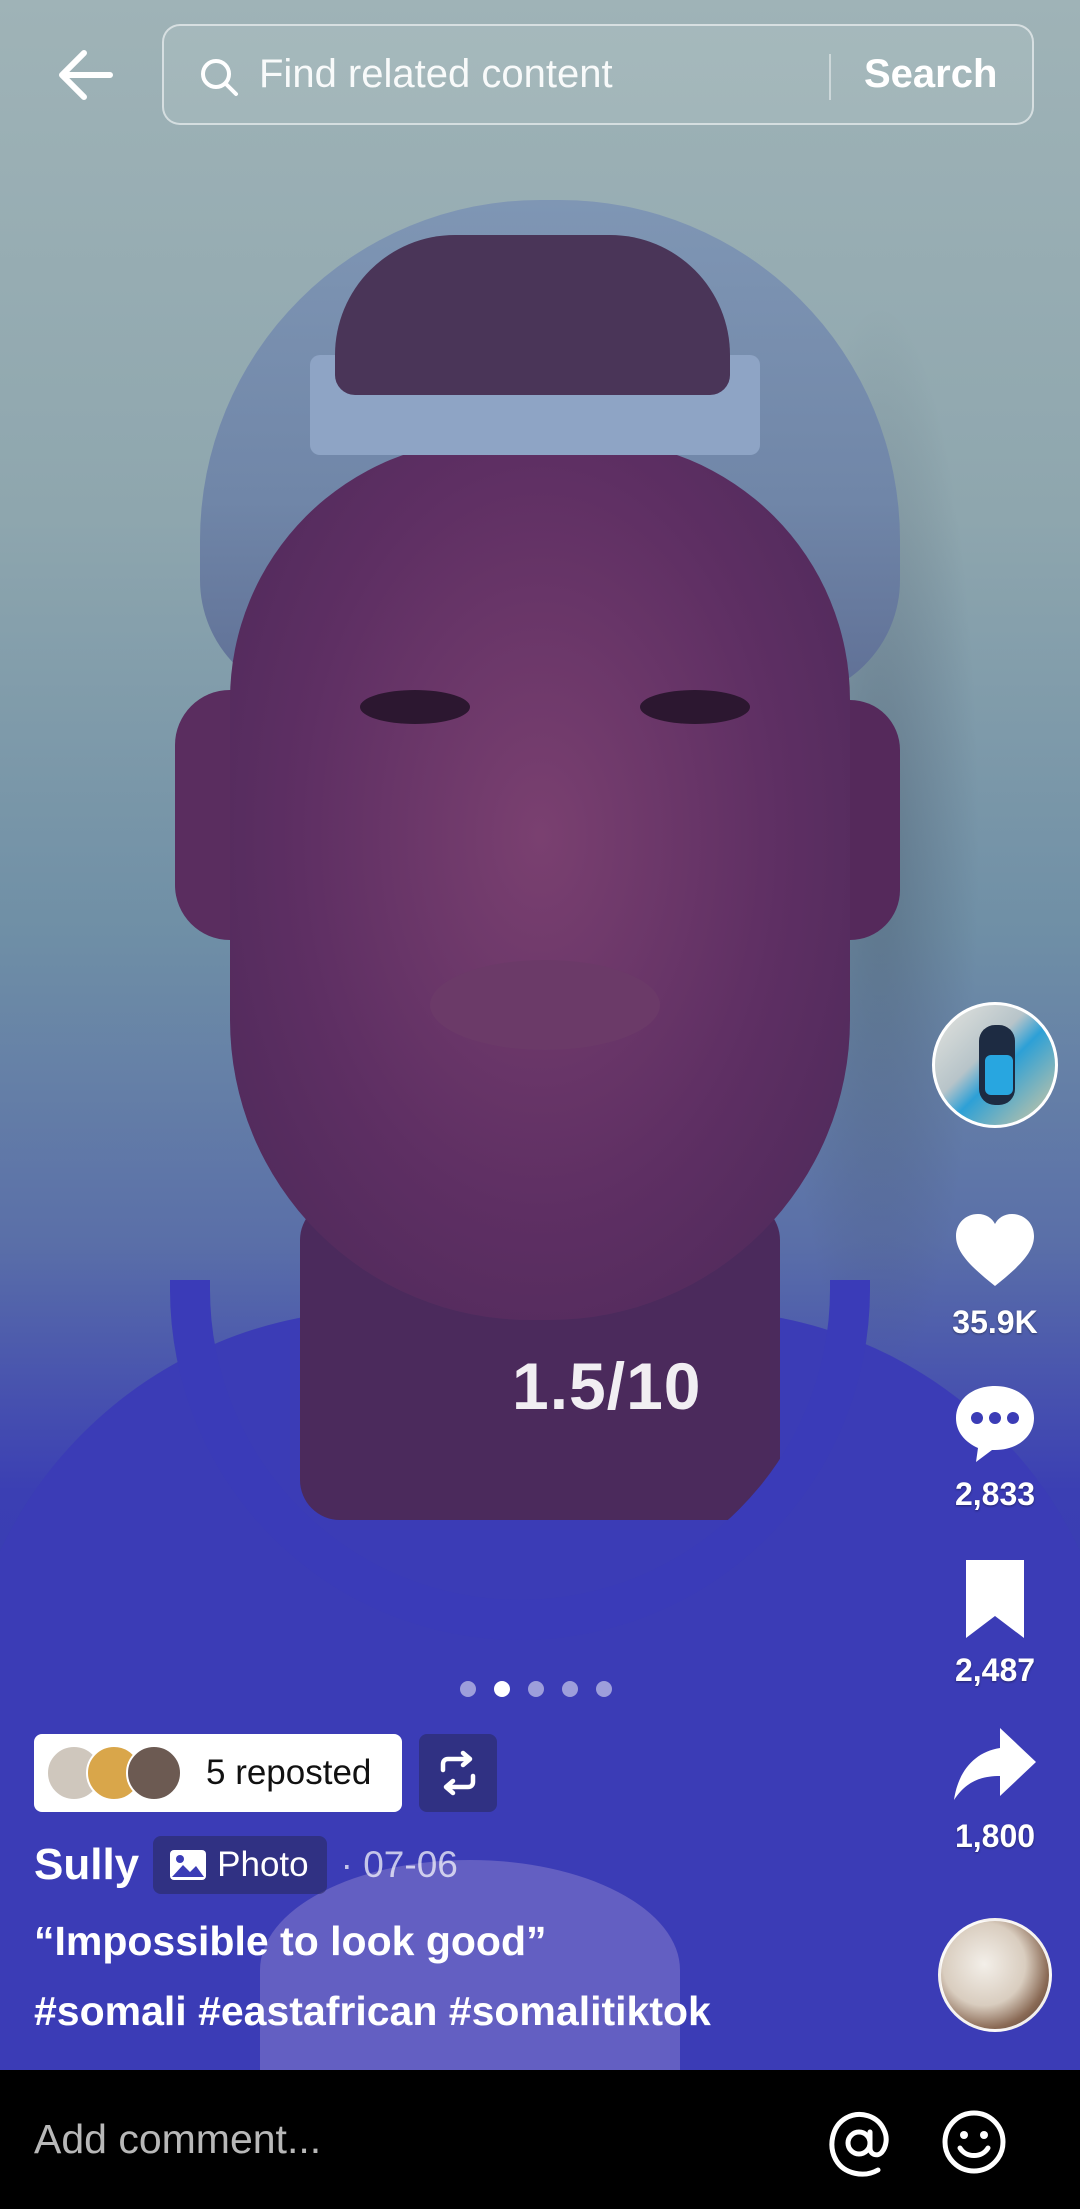 The image size is (1080, 2209). I want to click on post-date: · 07-06, so click(399, 1864).